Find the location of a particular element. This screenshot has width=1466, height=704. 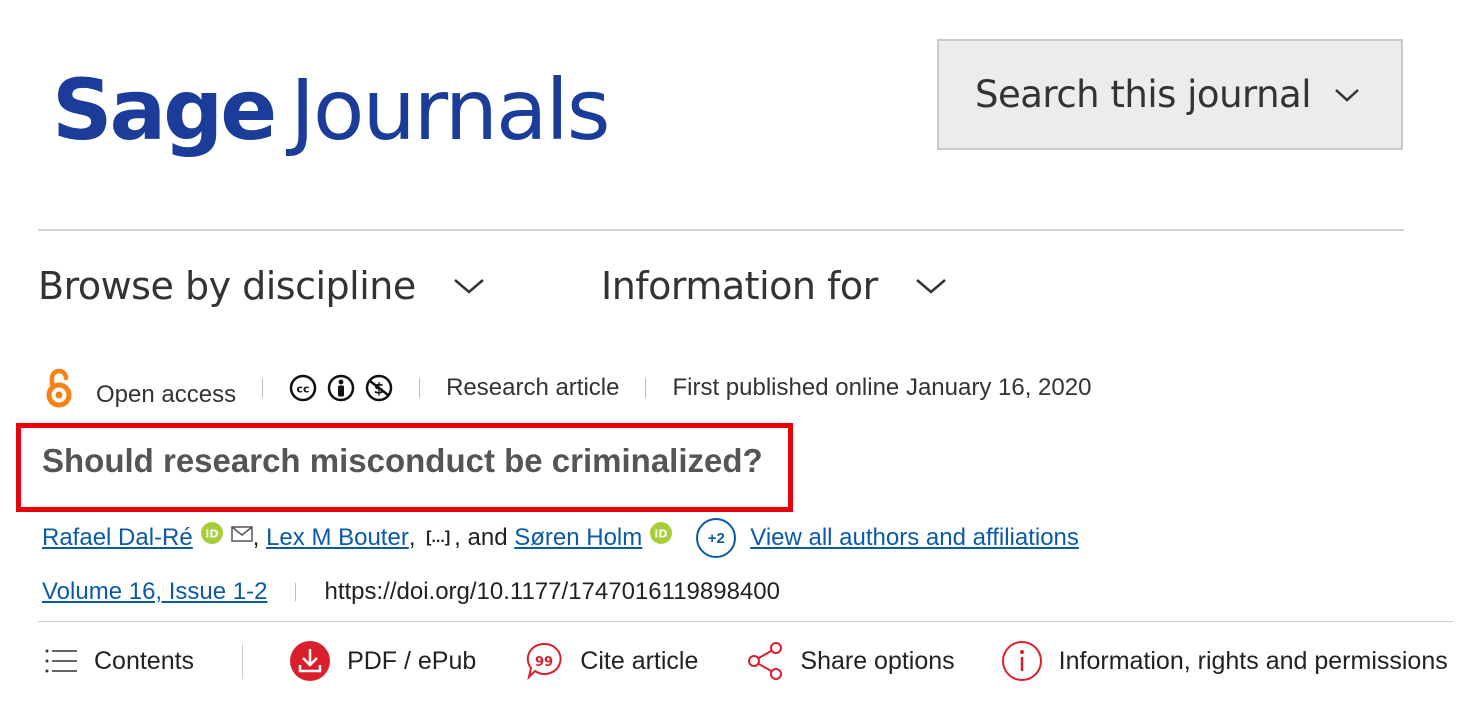

svg-text: cc is located at coordinates (303, 389).